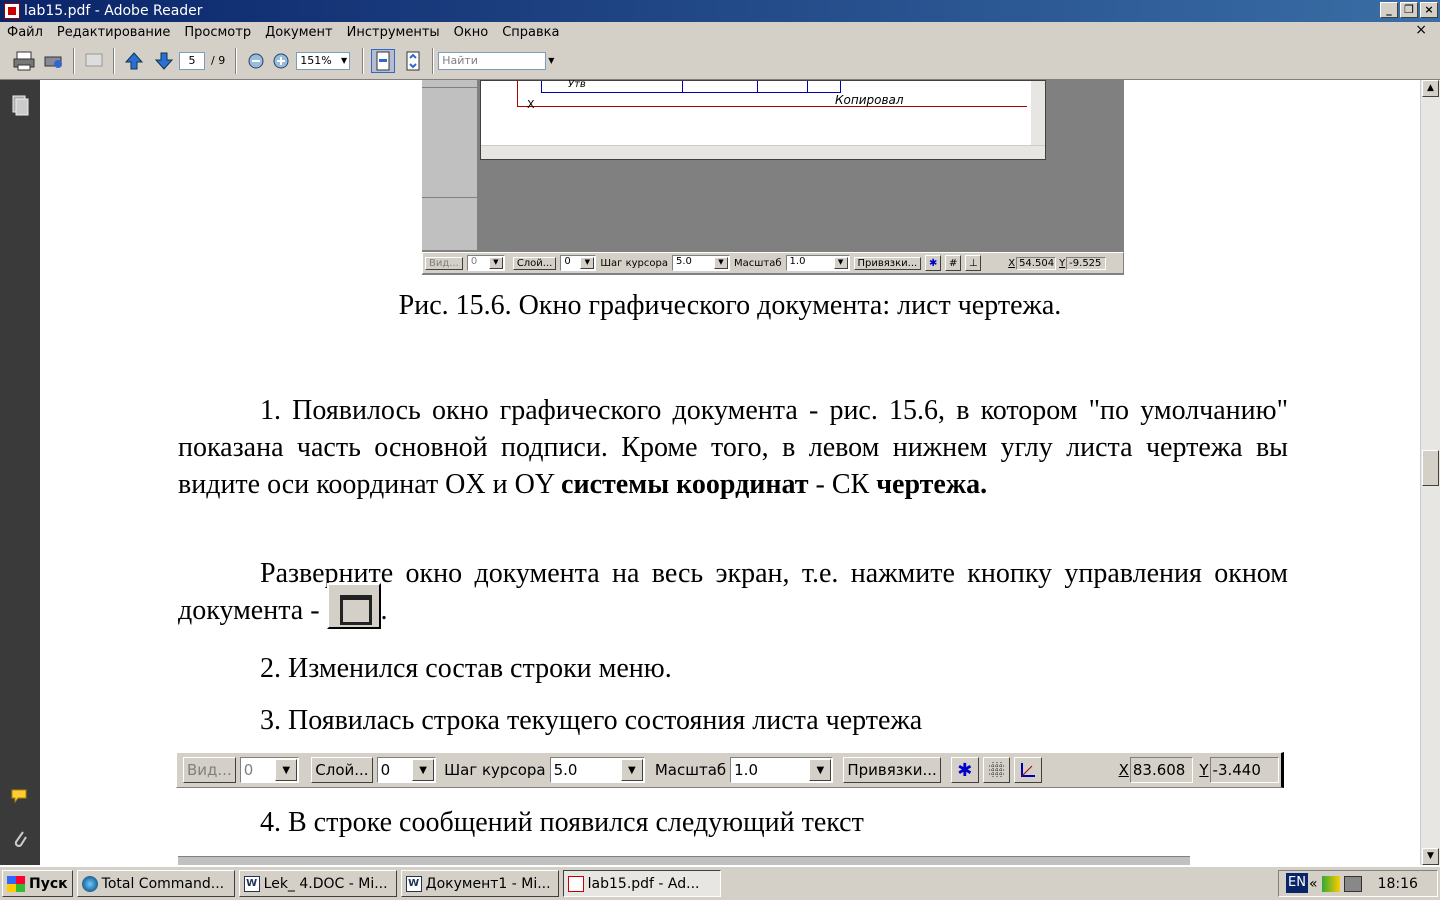  What do you see at coordinates (1430, 88) in the screenshot?
I see `scroll-up-icon: ▲` at bounding box center [1430, 88].